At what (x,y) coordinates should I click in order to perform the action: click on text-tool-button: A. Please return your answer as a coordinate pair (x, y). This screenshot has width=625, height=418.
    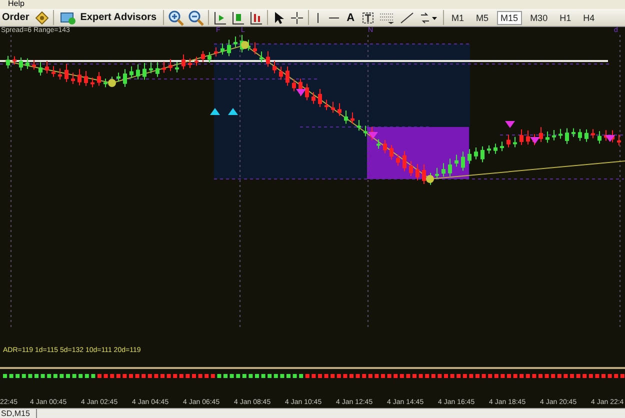
    Looking at the image, I should click on (350, 18).